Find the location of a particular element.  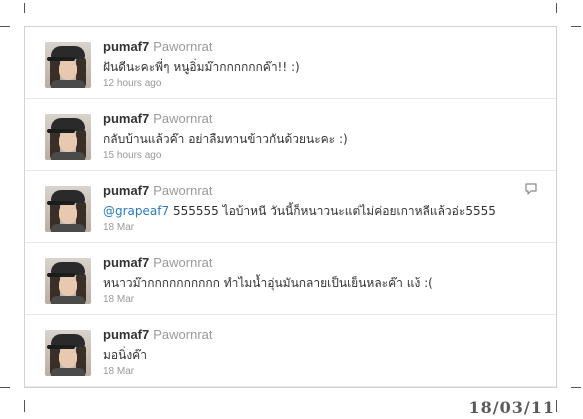

tweet-timestamp: 15 hours ago is located at coordinates (323, 155).